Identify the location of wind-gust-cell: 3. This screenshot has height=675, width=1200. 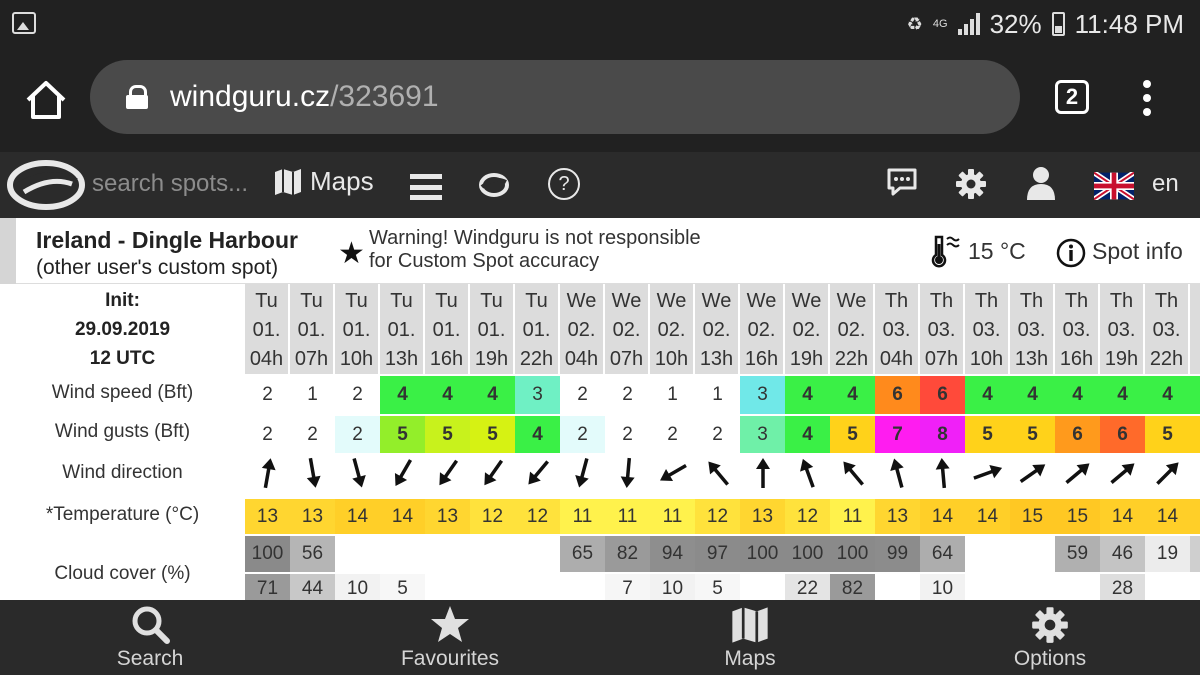
(762, 434).